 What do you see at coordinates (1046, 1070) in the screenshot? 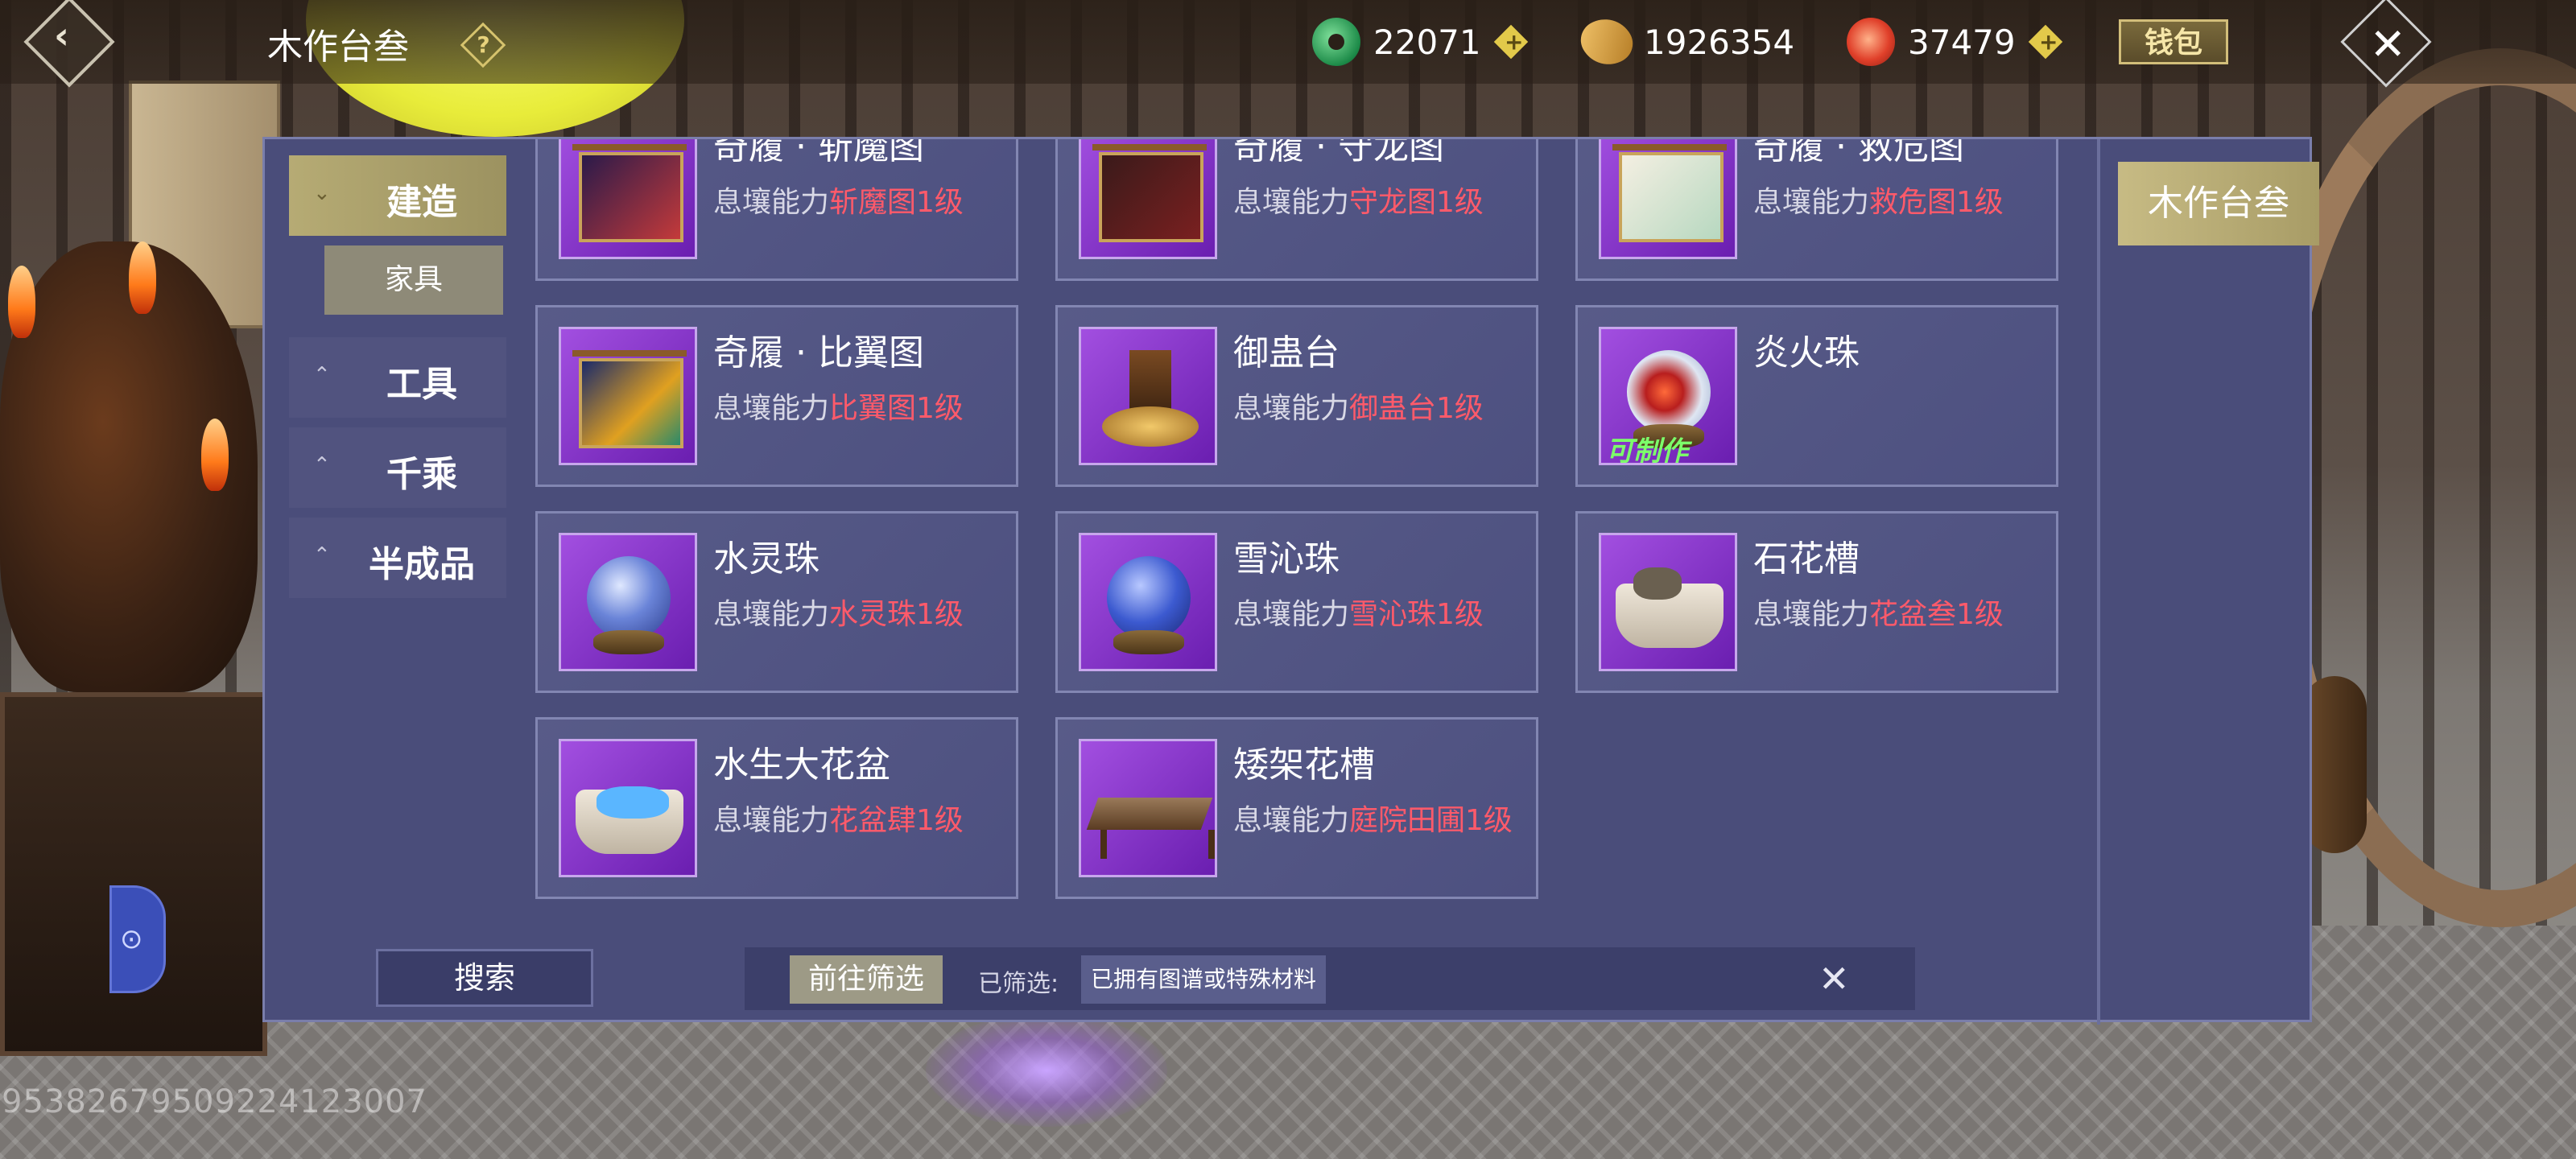
I see `purple-glow` at bounding box center [1046, 1070].